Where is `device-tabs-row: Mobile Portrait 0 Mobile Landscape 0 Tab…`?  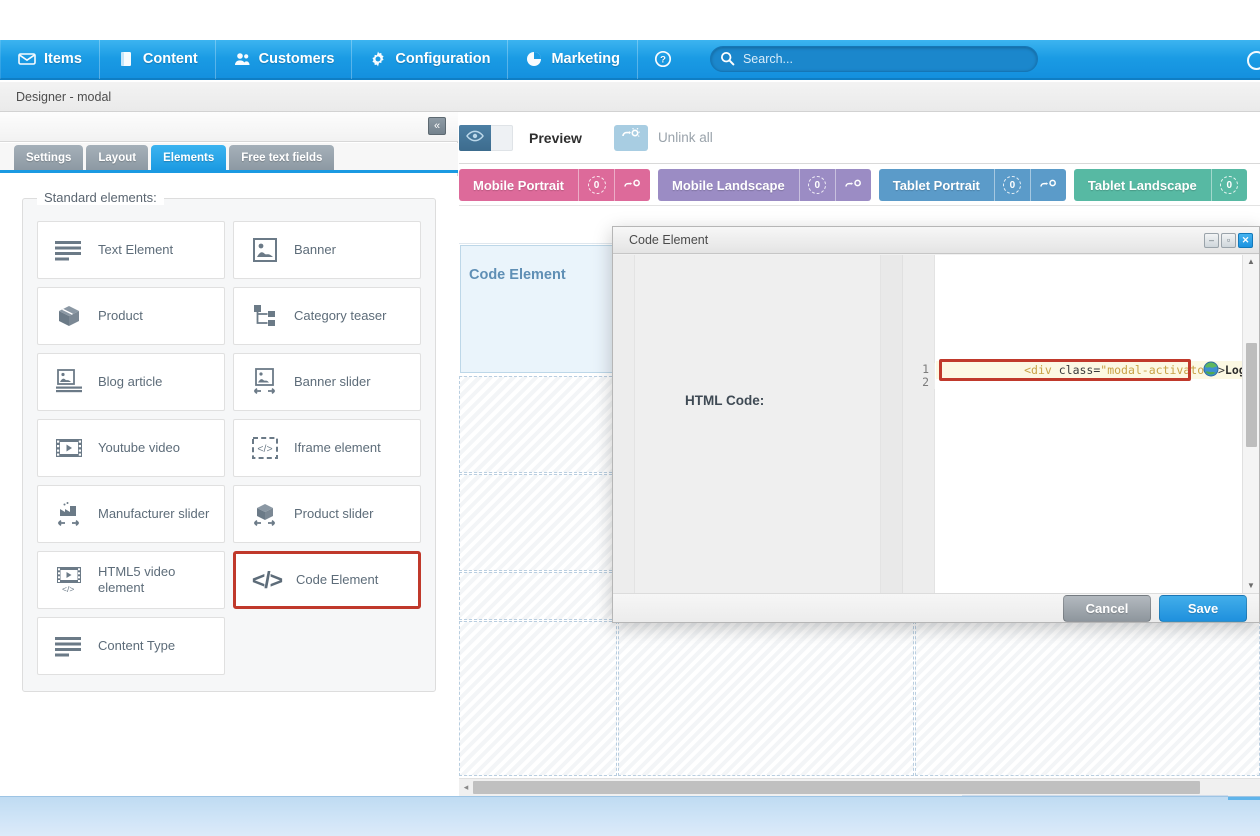
device-tabs-row: Mobile Portrait 0 Mobile Landscape 0 Tab… is located at coordinates (859, 185).